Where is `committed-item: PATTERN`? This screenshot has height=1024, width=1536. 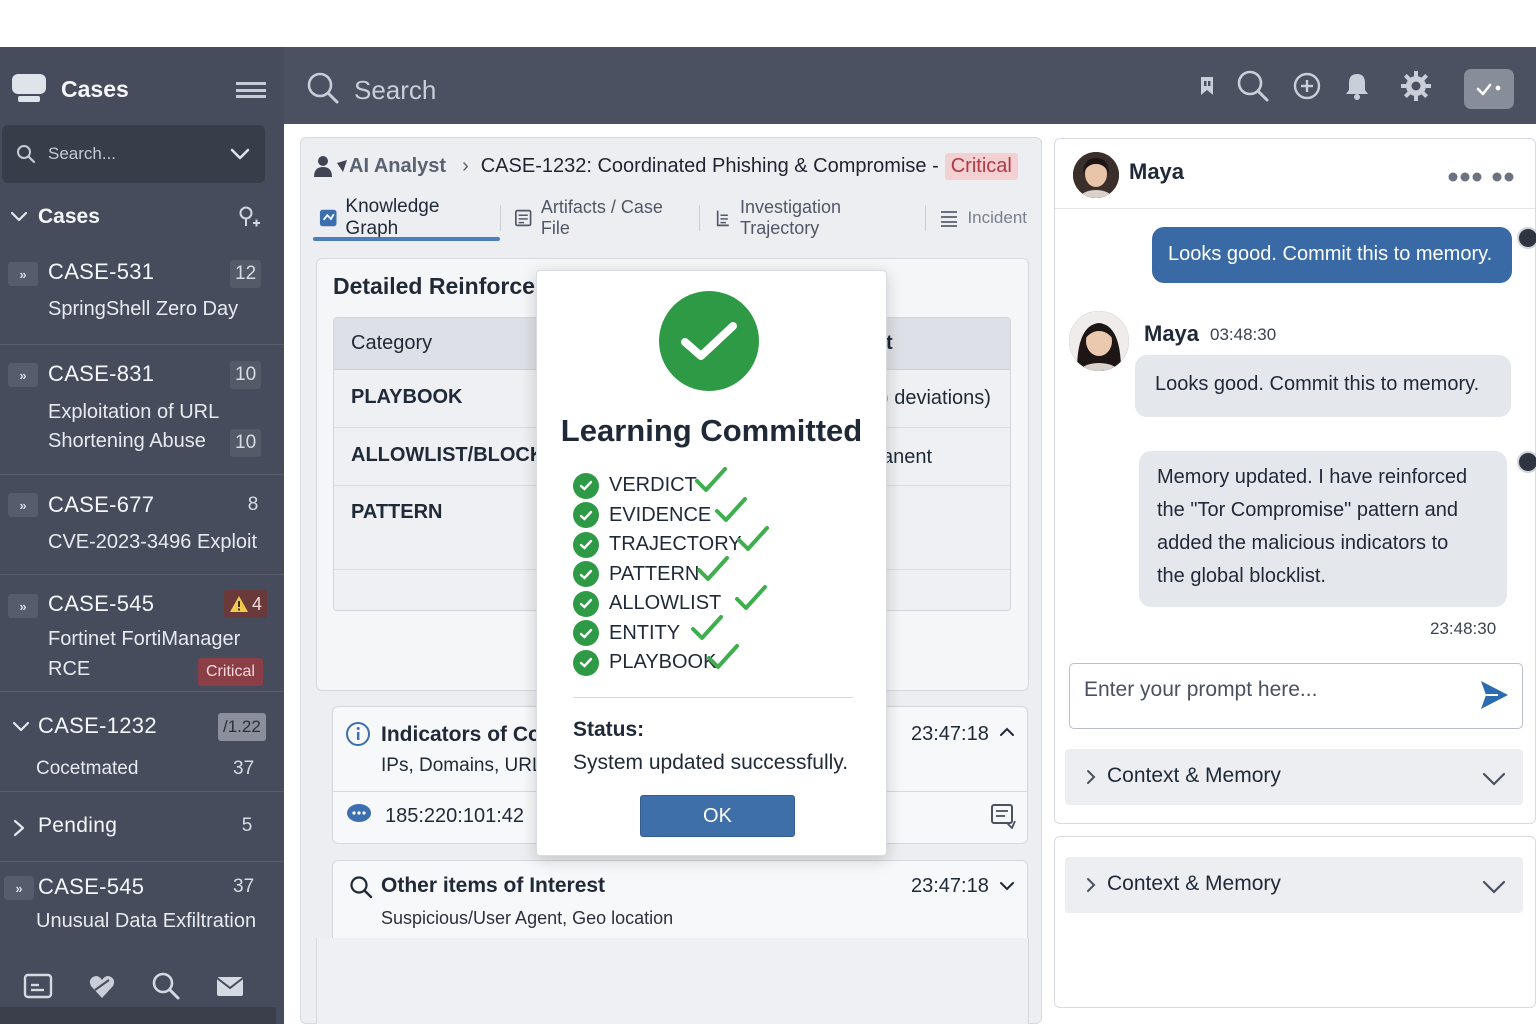
committed-item: PATTERN is located at coordinates (657, 572).